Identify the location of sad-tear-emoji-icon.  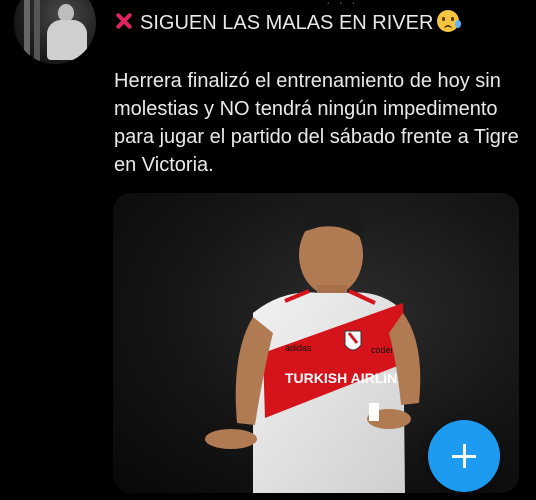
(449, 21).